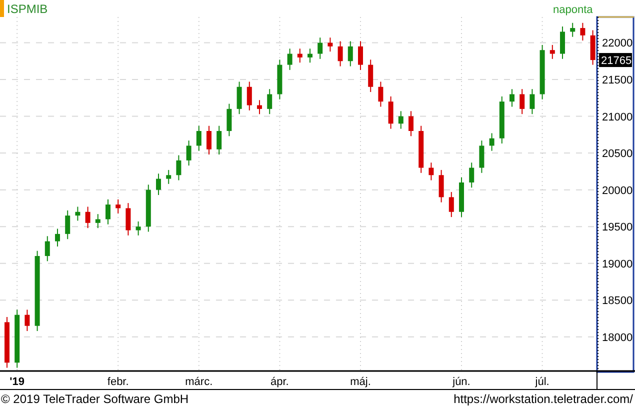  I want to click on price-tick-label: 21500, so click(617, 80).